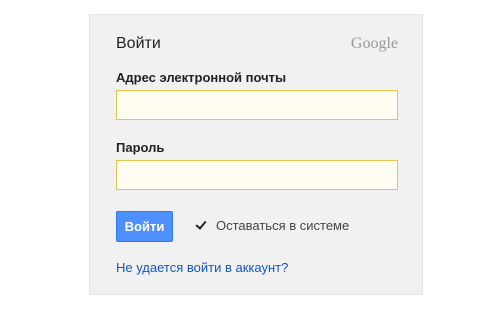 The height and width of the screenshot is (309, 493). I want to click on form-title: Войти, so click(138, 43).